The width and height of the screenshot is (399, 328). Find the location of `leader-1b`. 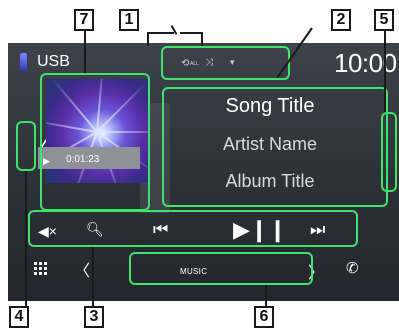

leader-1b is located at coordinates (161, 33).